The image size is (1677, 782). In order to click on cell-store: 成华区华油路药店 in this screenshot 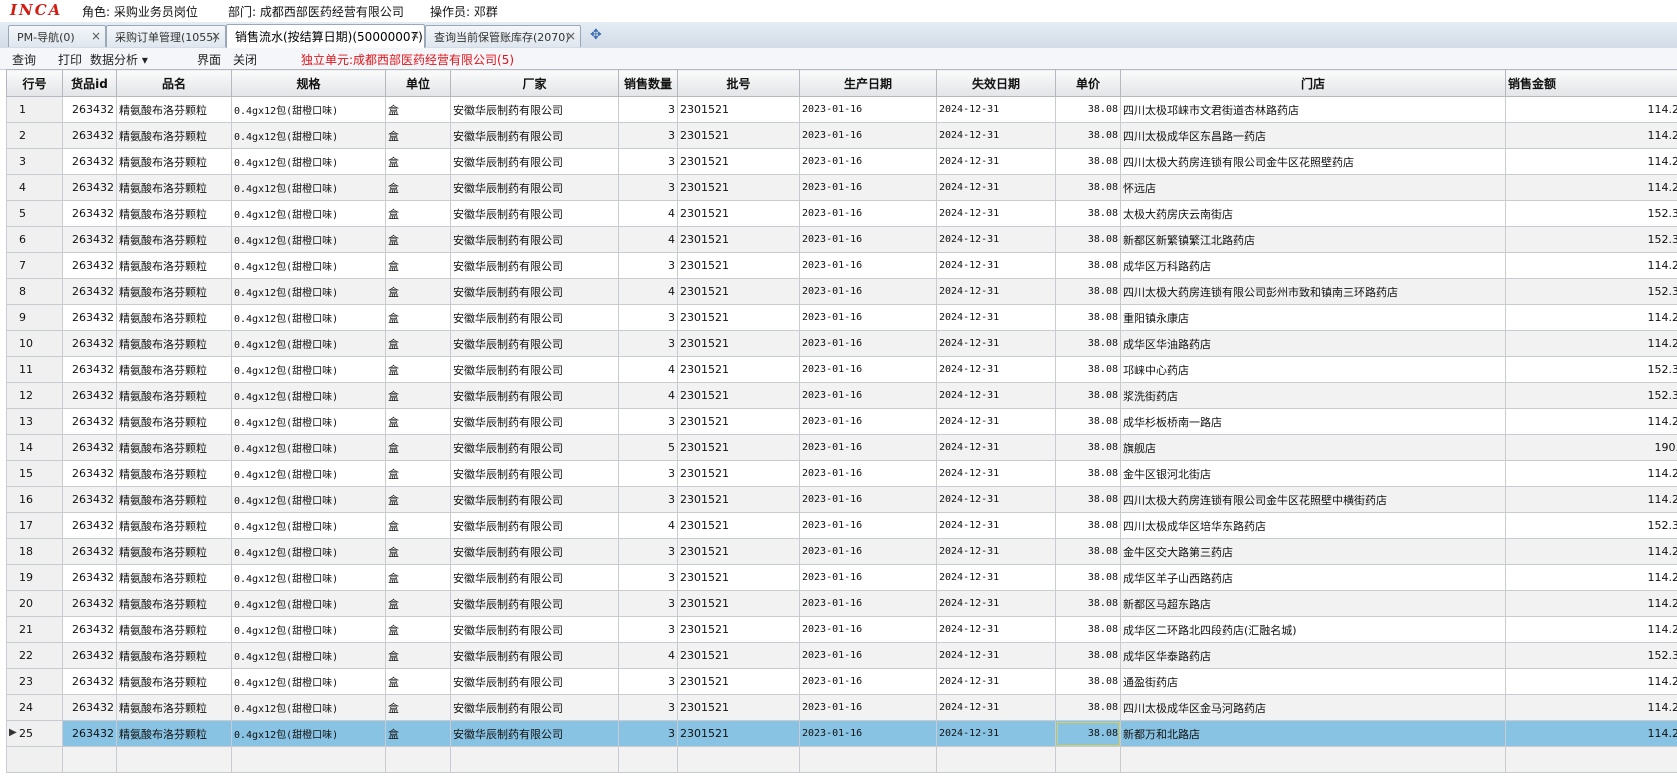, I will do `click(1313, 343)`.